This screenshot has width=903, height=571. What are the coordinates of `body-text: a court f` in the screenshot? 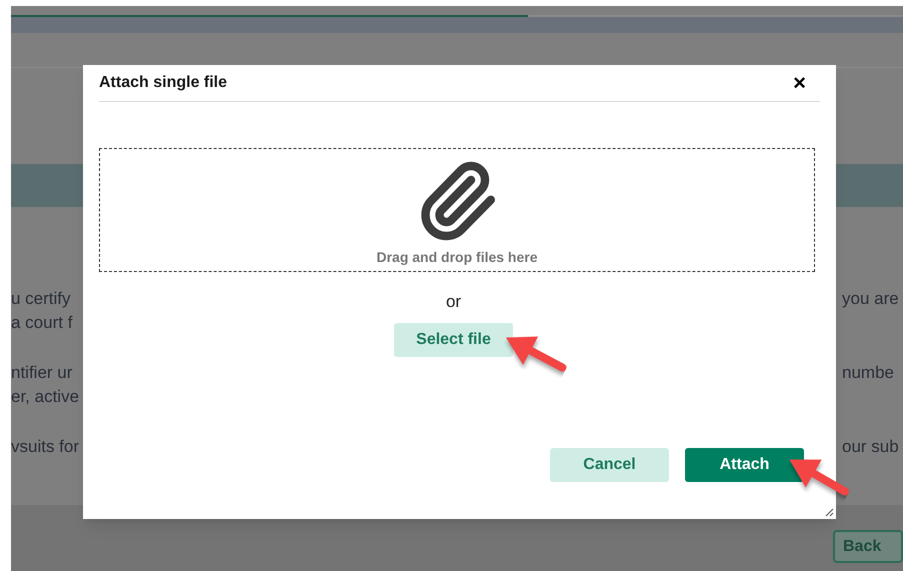 It's located at (42, 323).